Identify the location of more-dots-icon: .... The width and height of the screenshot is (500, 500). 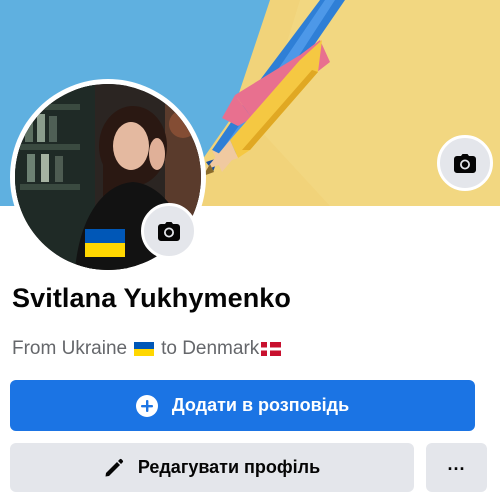
(456, 463).